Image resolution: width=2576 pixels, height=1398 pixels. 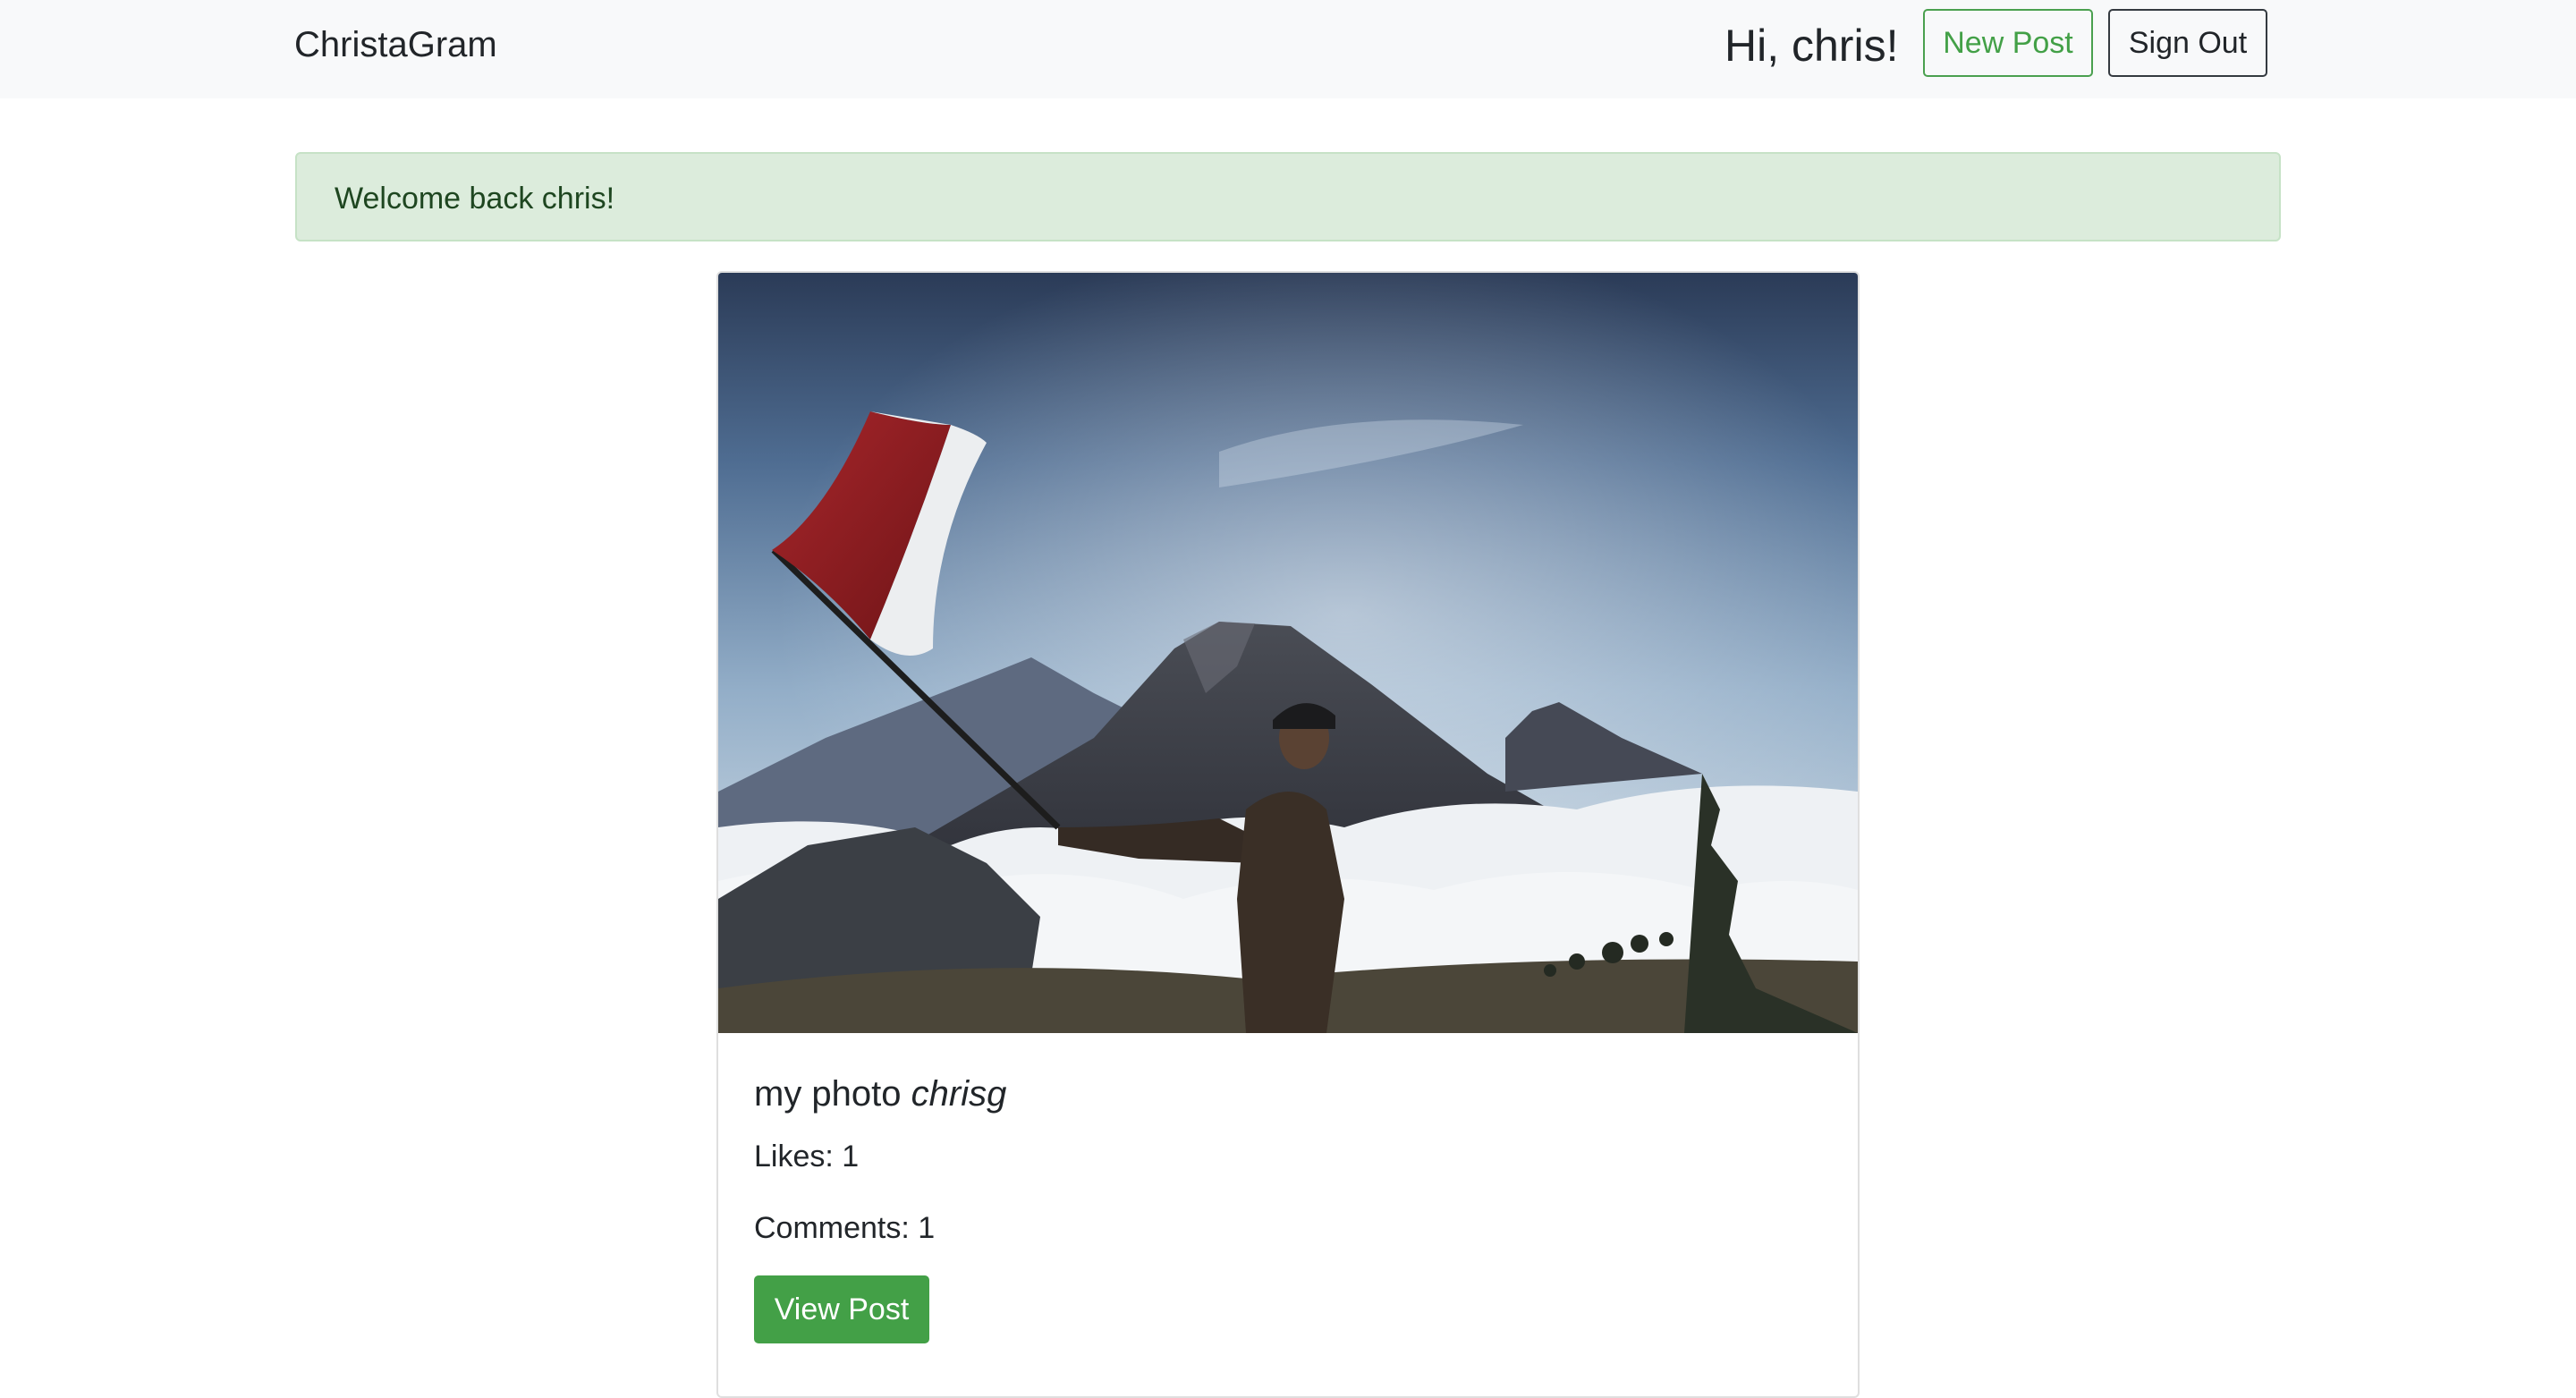 I want to click on sign-out-button: Sign Out, so click(x=2187, y=43).